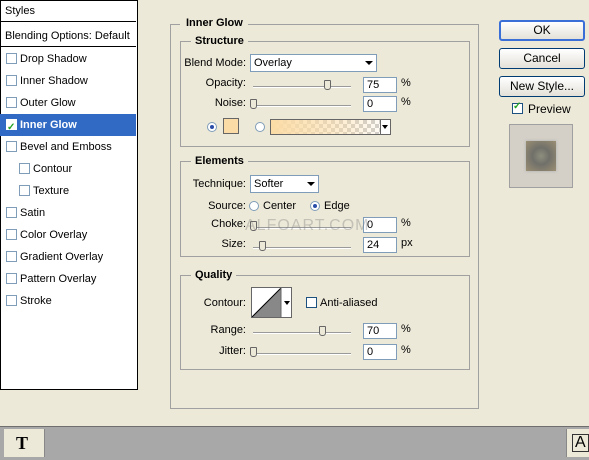  I want to click on opacity-slider-track, so click(302, 87).